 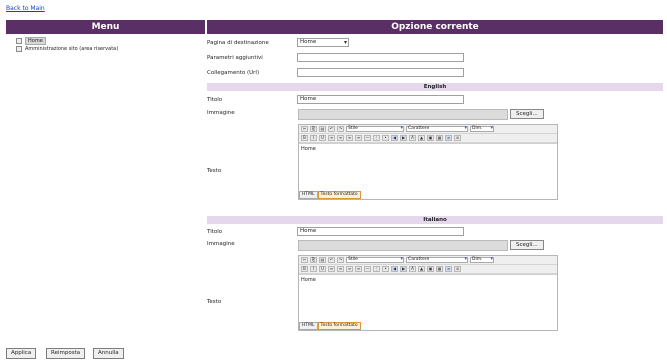 I want to click on menu-item-label: Amministrazione sito (area riservata), so click(x=72, y=49).